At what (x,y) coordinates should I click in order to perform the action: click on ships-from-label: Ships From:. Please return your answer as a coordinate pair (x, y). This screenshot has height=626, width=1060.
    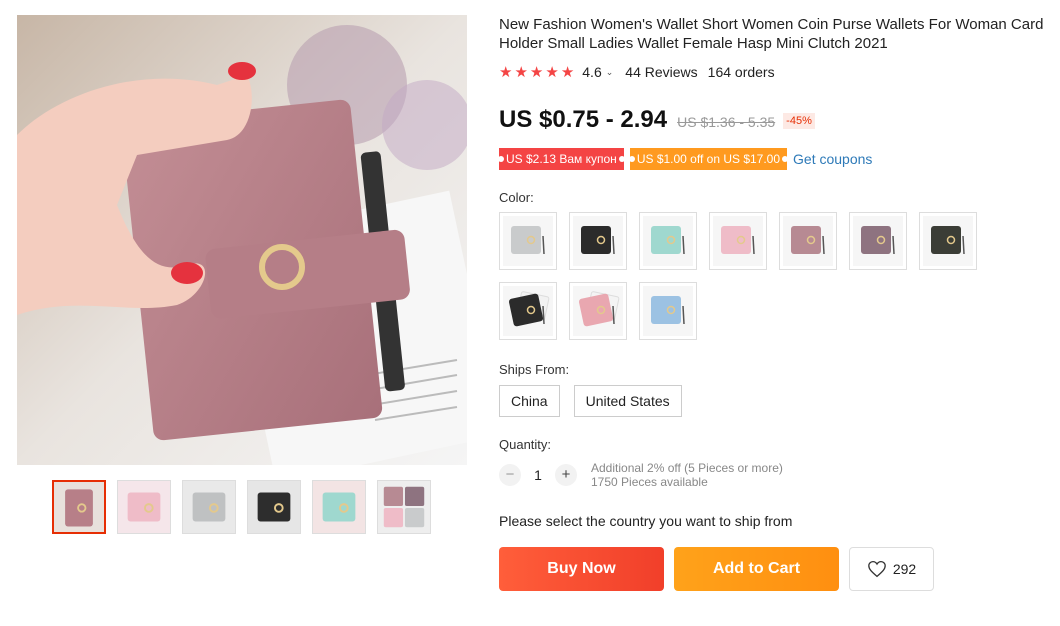
    Looking at the image, I should click on (534, 369).